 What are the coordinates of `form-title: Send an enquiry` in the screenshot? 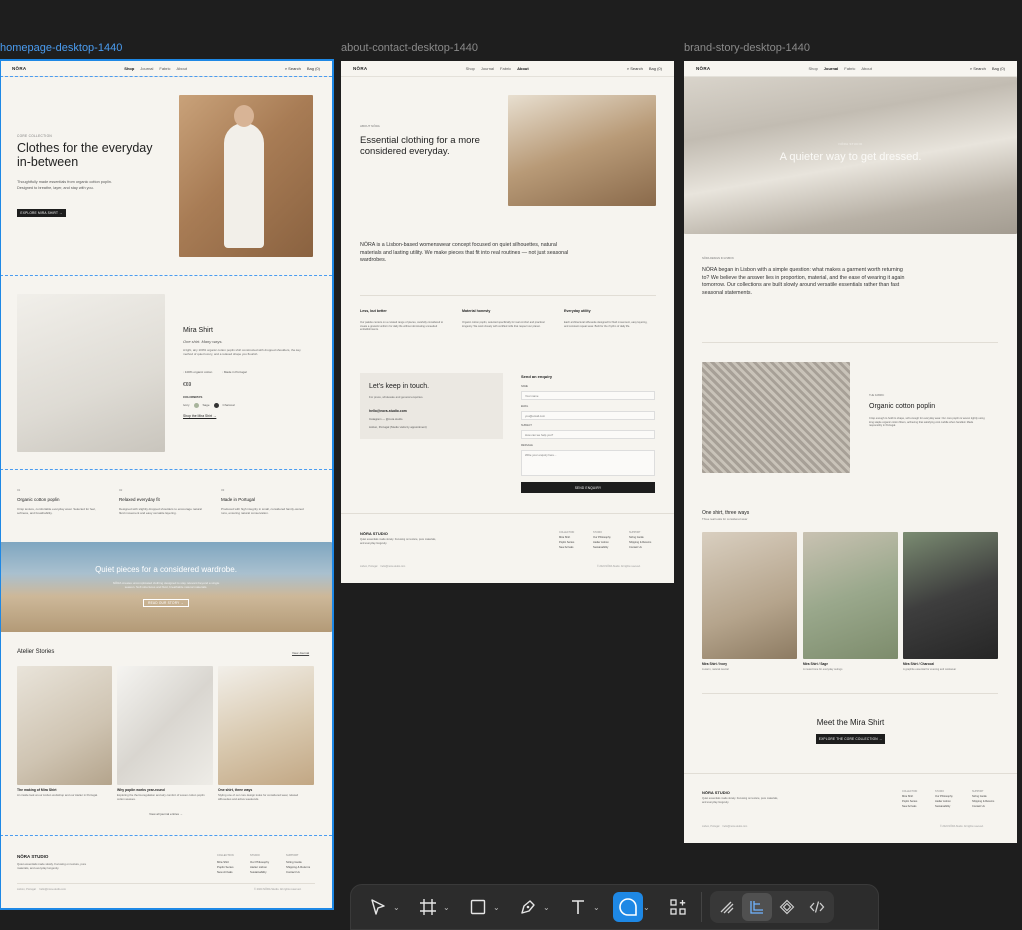 It's located at (537, 376).